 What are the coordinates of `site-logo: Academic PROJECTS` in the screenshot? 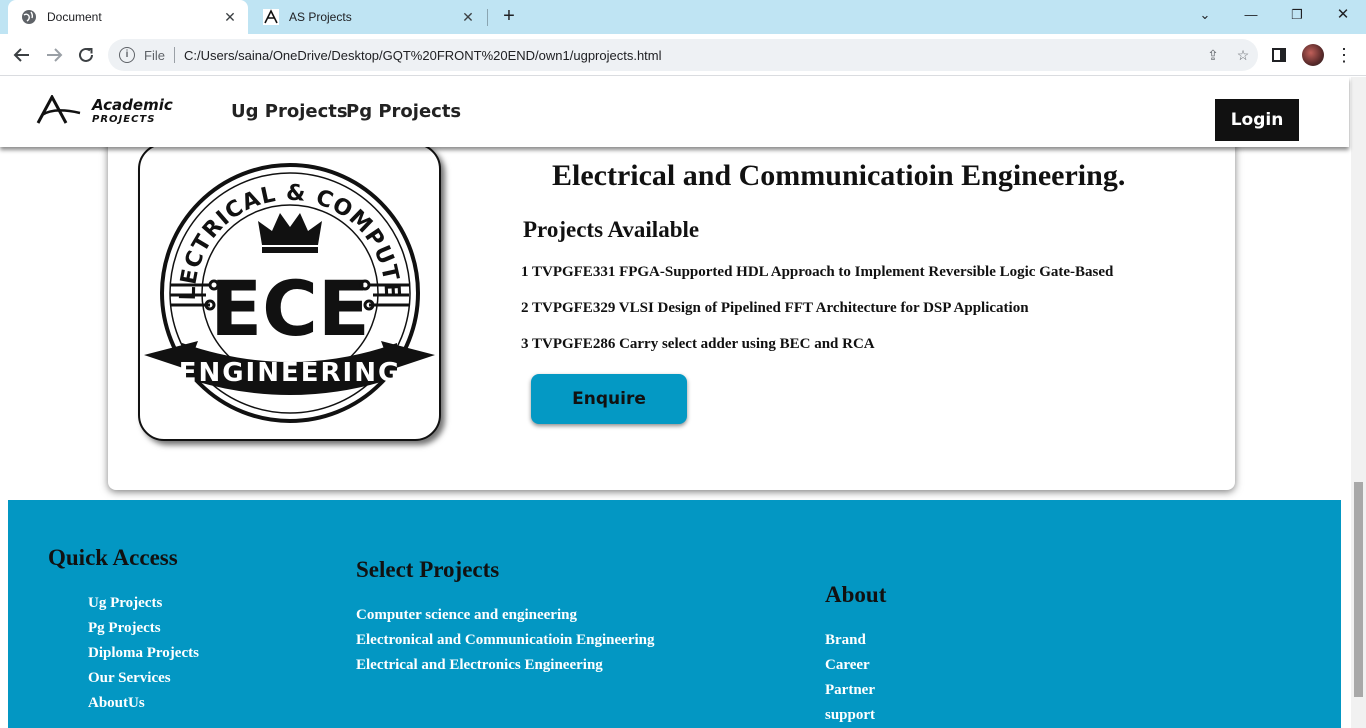 It's located at (121, 110).